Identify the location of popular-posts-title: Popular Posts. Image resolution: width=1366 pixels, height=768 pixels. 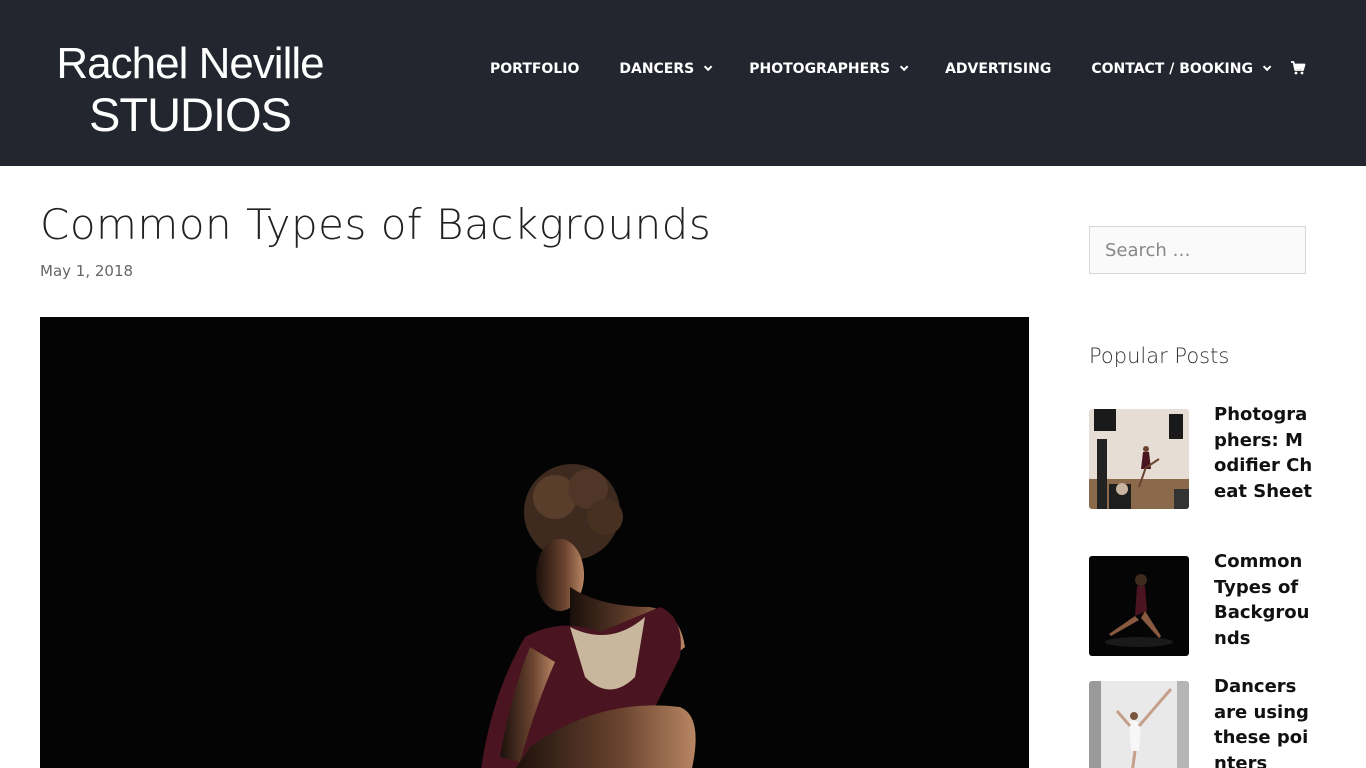
(1159, 356).